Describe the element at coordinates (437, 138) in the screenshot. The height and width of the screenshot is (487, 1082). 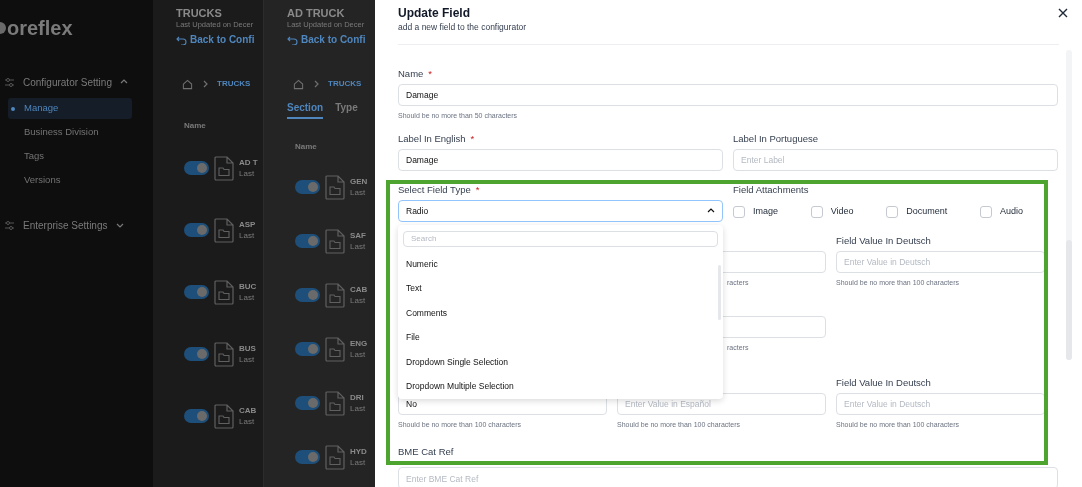
I see `field-label: Label In English *` at that location.